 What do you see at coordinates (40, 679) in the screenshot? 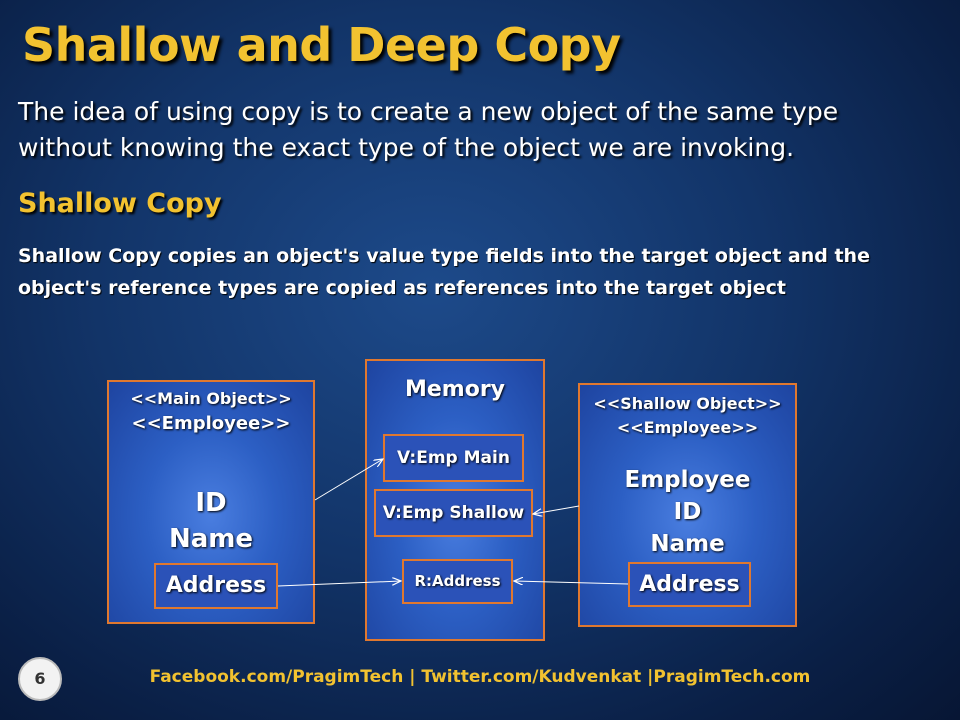
I see `page-number-badge: 6` at bounding box center [40, 679].